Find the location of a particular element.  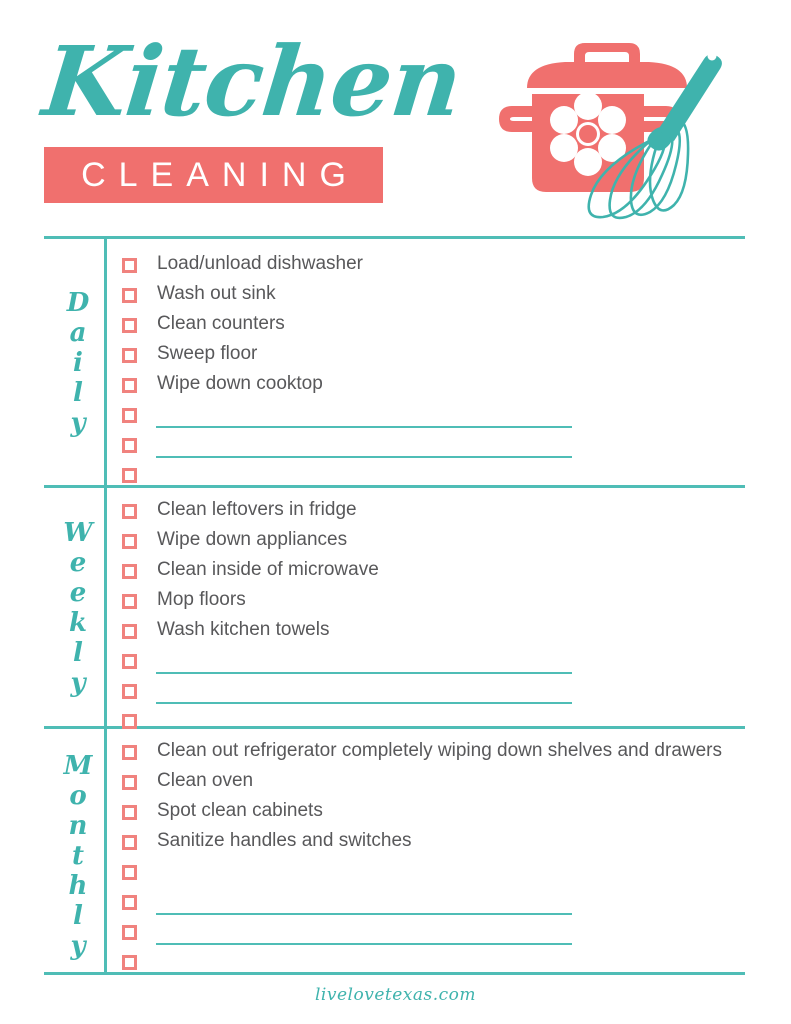

label-letter: D is located at coordinates (78, 303).